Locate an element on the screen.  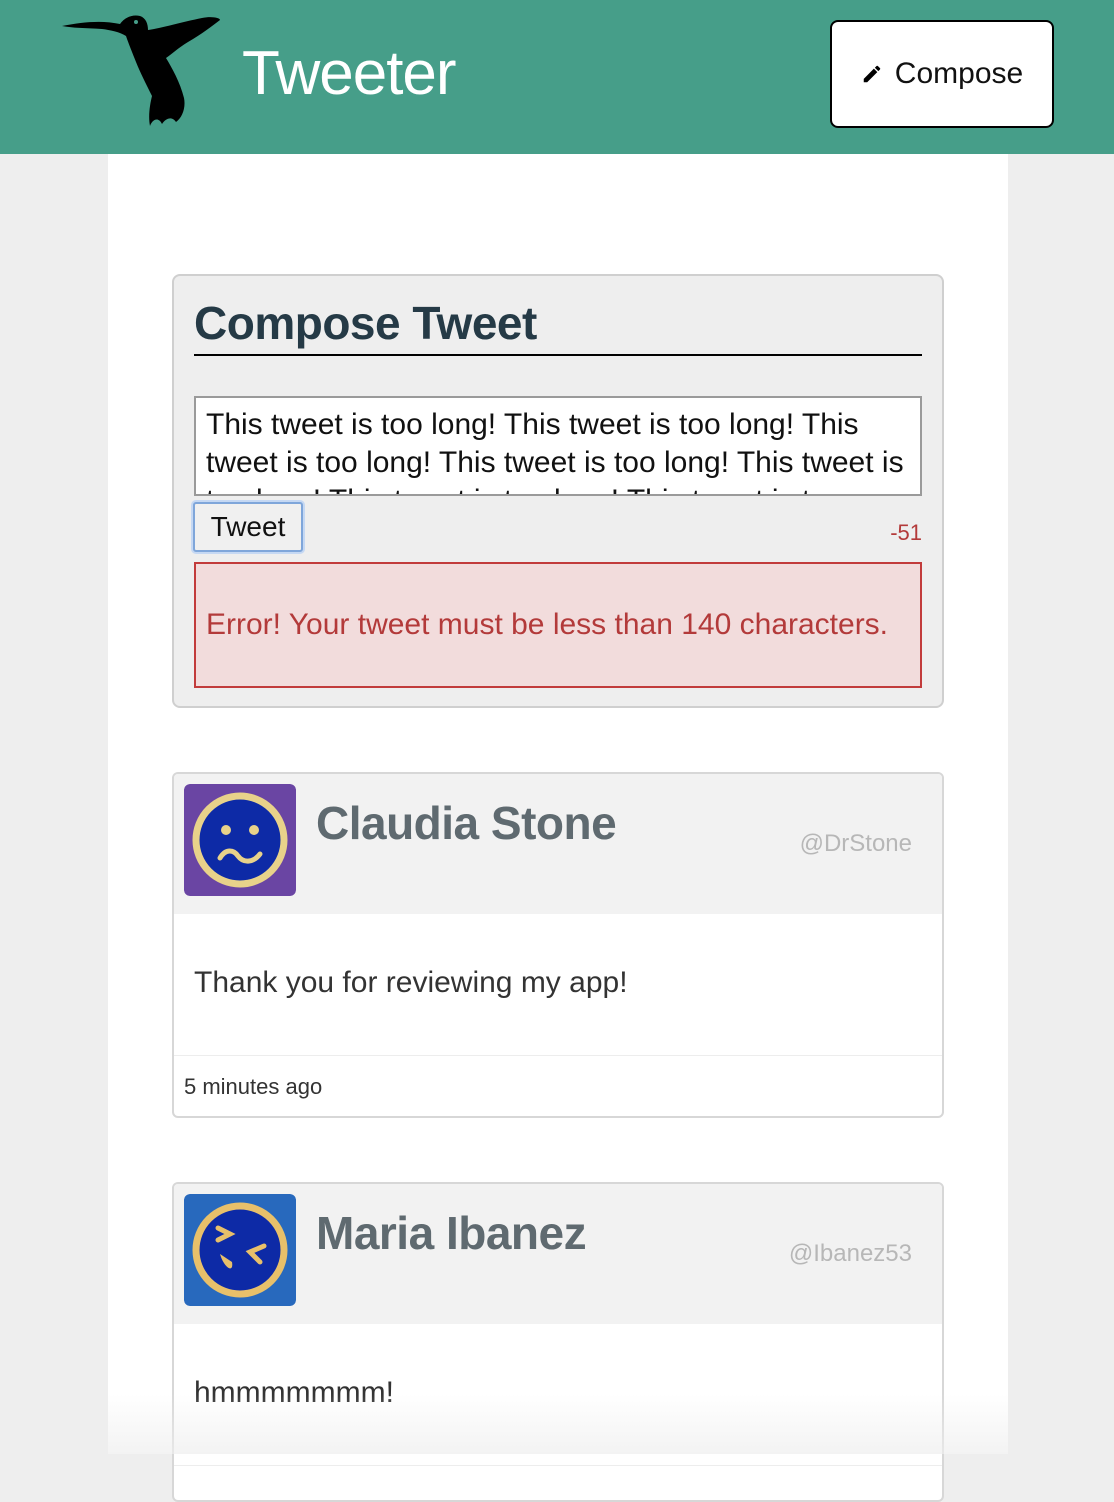
tweet-header: Claudia Stone @DrStone is located at coordinates (558, 844).